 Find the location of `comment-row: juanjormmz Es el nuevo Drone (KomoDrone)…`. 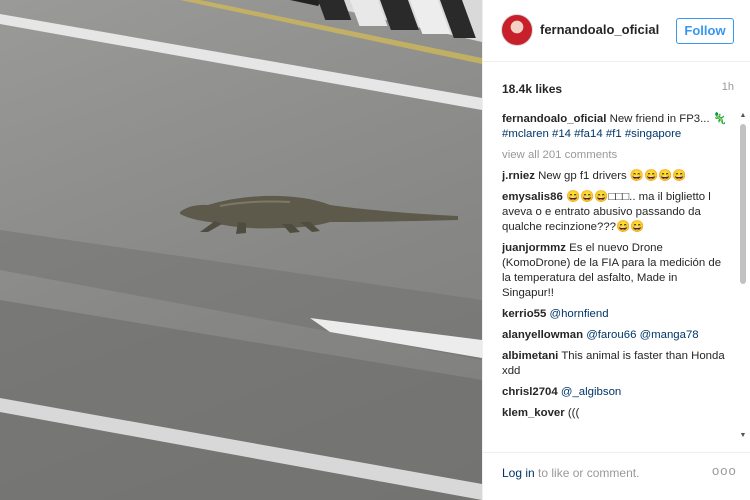

comment-row: juanjormmz Es el nuevo Drone (KomoDrone)… is located at coordinates (614, 271).